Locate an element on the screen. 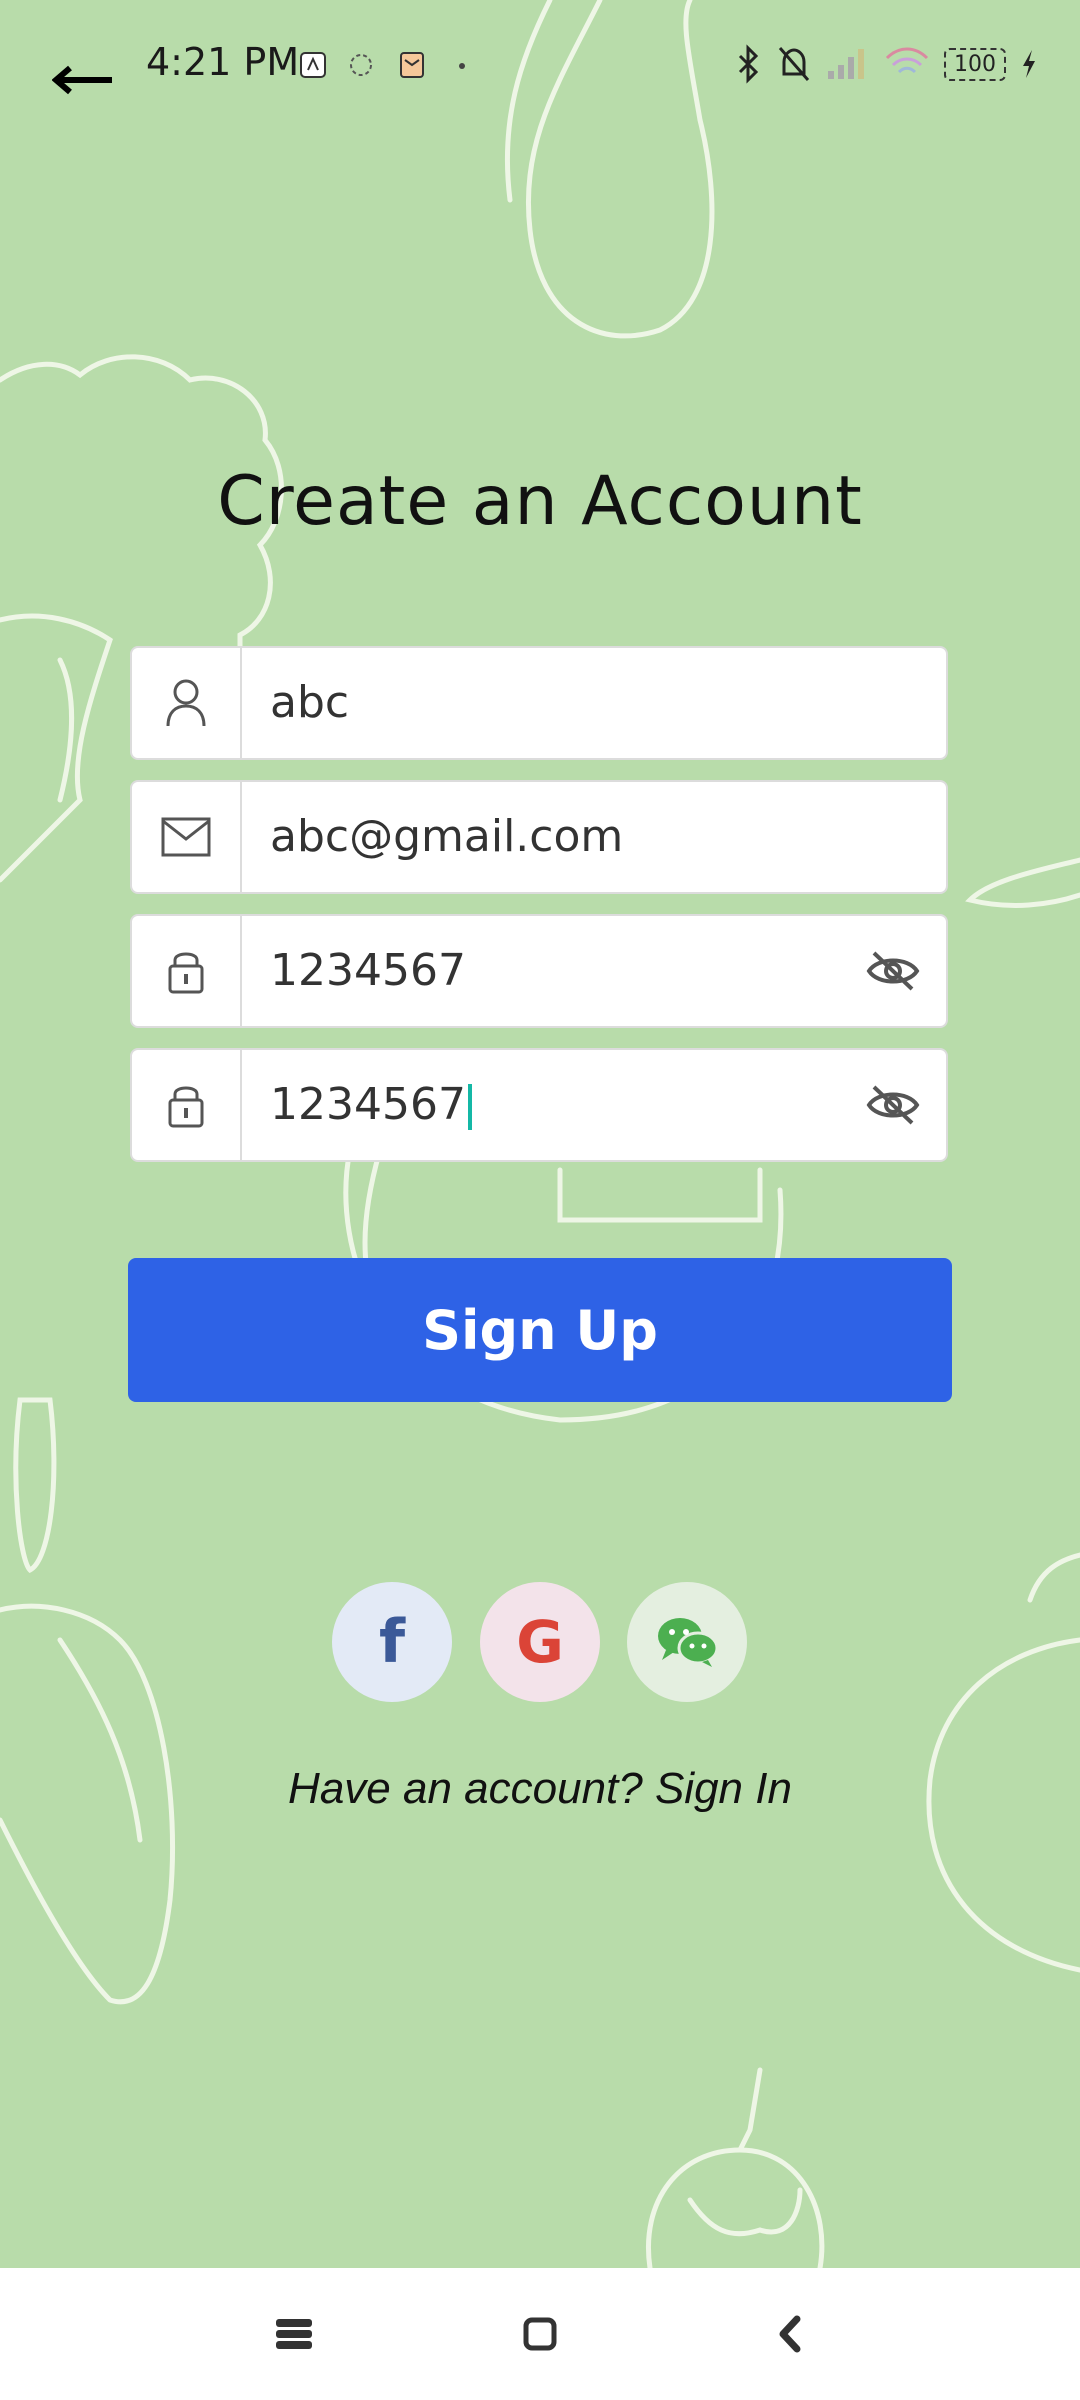 This screenshot has height=2400, width=1080. email-icon-box is located at coordinates (187, 837).